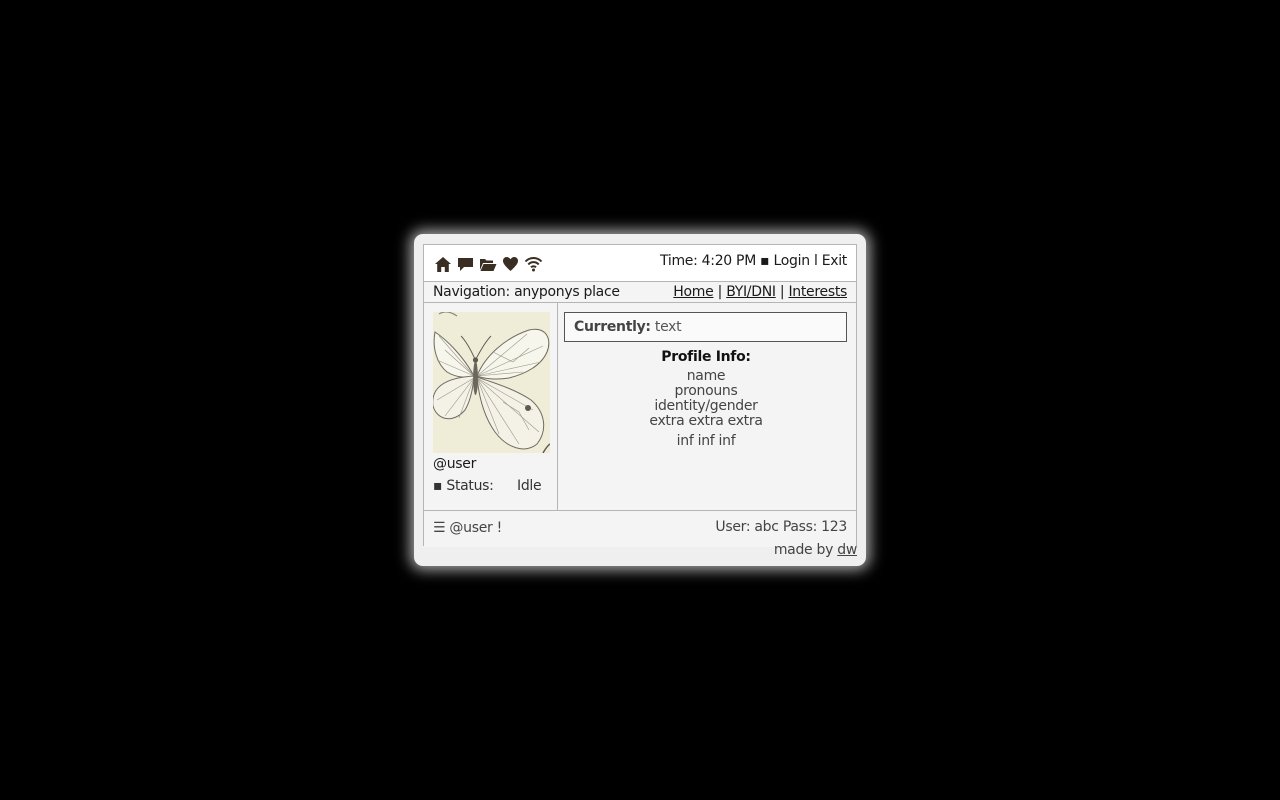 The height and width of the screenshot is (800, 1280). I want to click on heart-icon, so click(510, 264).